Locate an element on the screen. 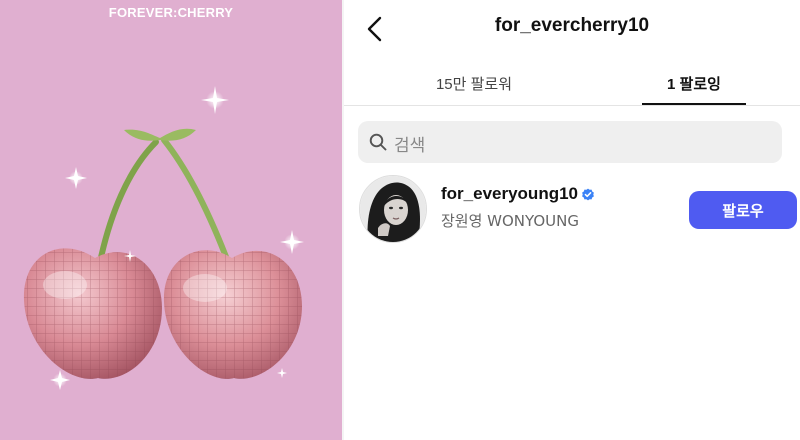 The width and height of the screenshot is (800, 440). back-button is located at coordinates (376, 29).